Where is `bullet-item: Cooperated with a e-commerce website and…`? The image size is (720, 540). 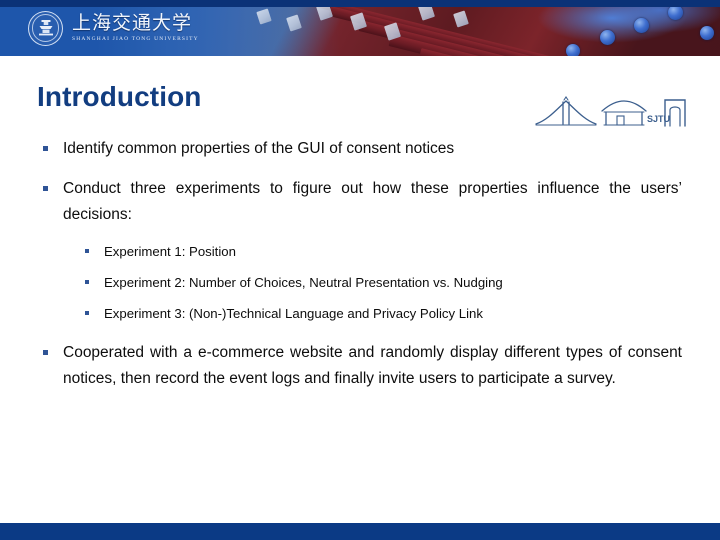 bullet-item: Cooperated with a e-commerce website and… is located at coordinates (360, 366).